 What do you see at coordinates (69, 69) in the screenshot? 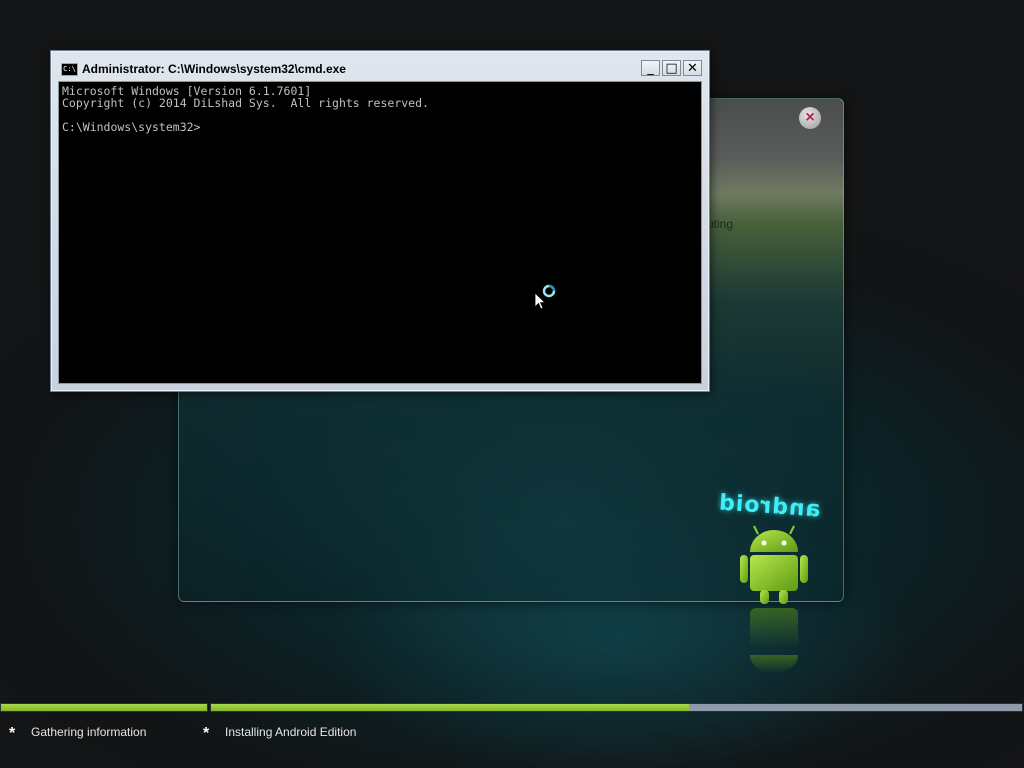
I see `cmd-app-icon: C:\` at bounding box center [69, 69].